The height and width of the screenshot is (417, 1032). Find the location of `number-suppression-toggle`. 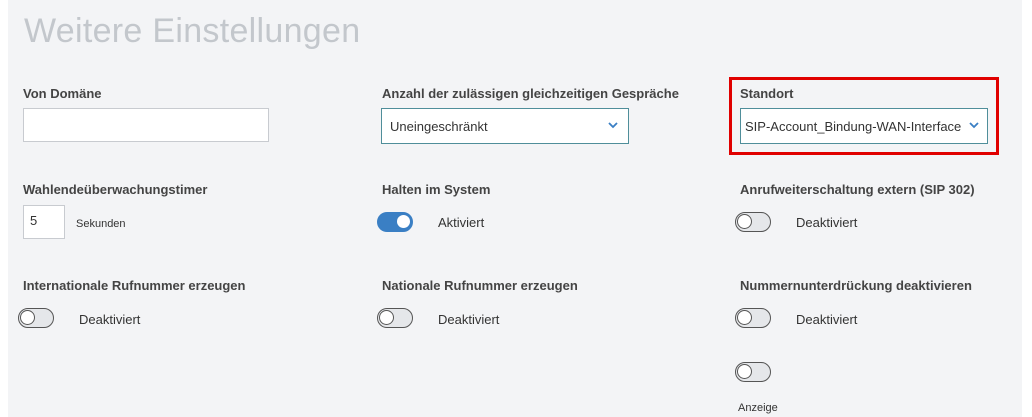

number-suppression-toggle is located at coordinates (753, 318).